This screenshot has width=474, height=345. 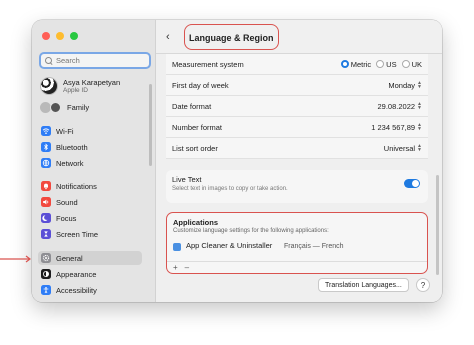 I want to click on measurement-radio-group: Metric US UK, so click(x=381, y=64).